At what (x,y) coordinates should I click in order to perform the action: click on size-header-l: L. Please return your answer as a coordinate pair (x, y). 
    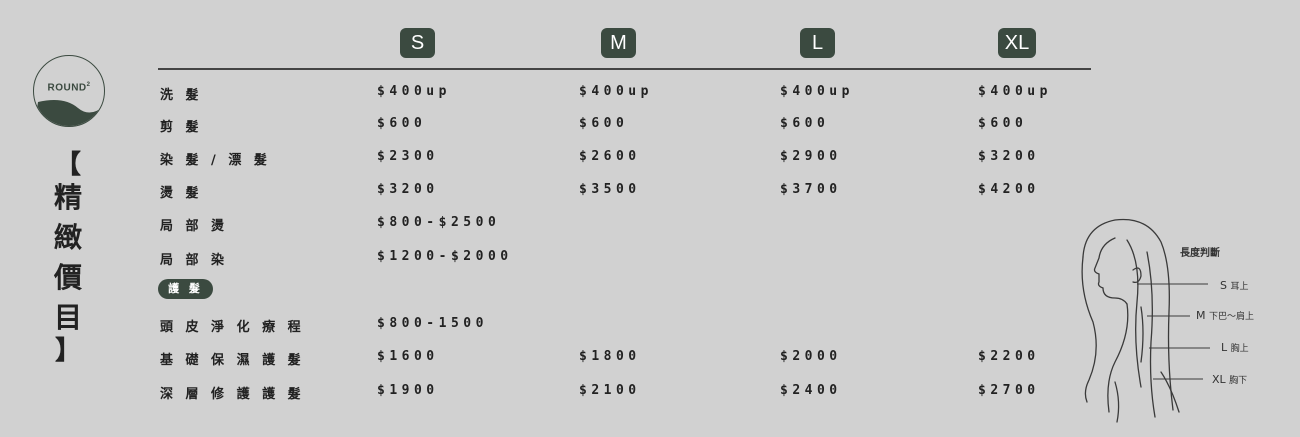
    Looking at the image, I should click on (817, 43).